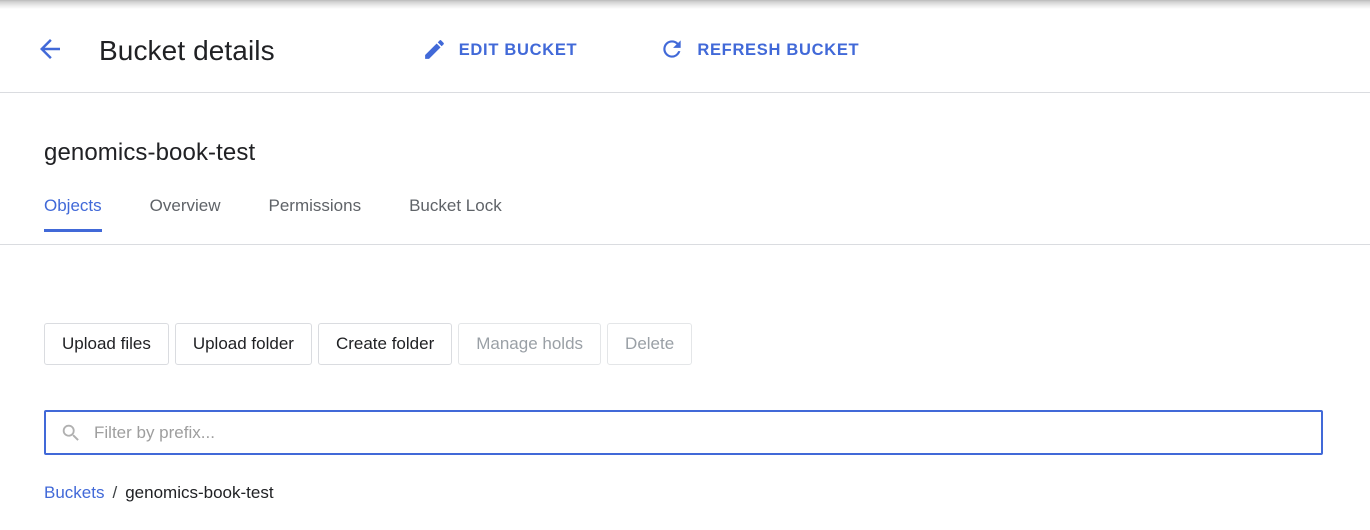 The image size is (1370, 530). Describe the element at coordinates (185, 214) in the screenshot. I see `tab-overview: Overview` at that location.